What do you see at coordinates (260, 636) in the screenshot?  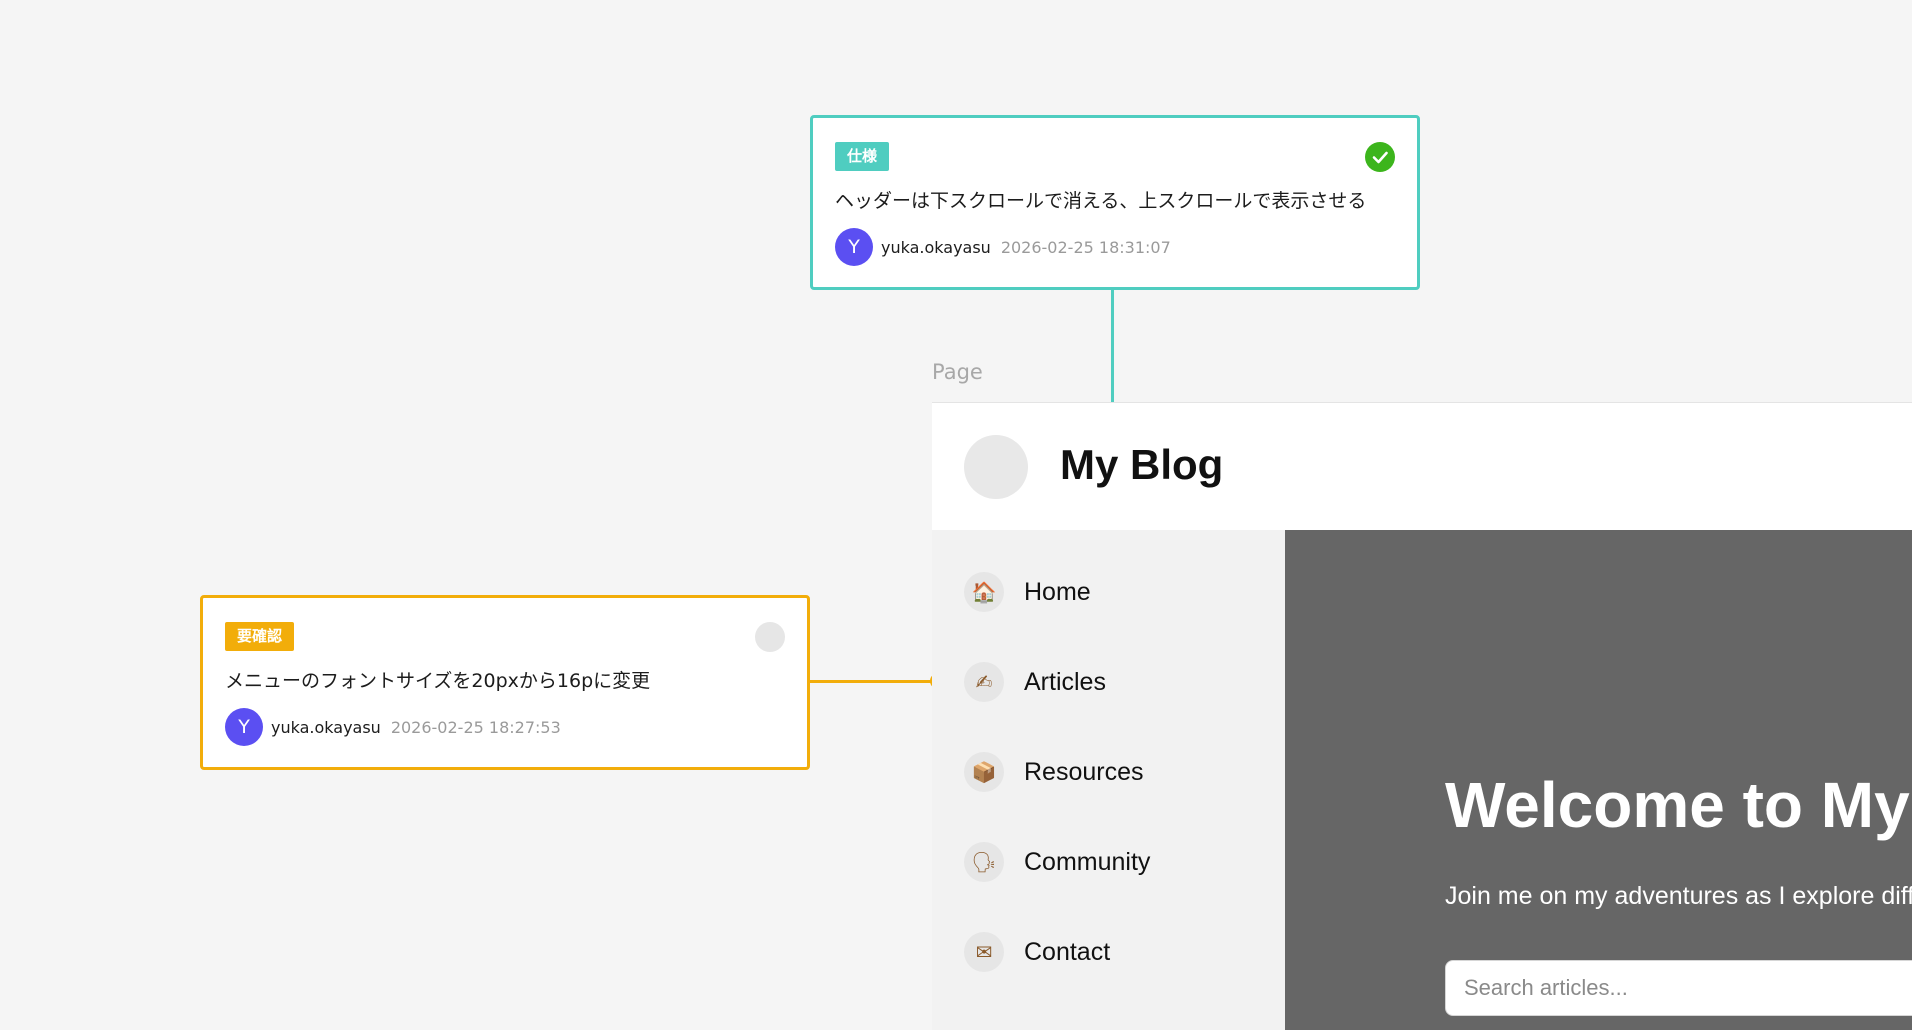 I see `comment-tag: 要確認` at bounding box center [260, 636].